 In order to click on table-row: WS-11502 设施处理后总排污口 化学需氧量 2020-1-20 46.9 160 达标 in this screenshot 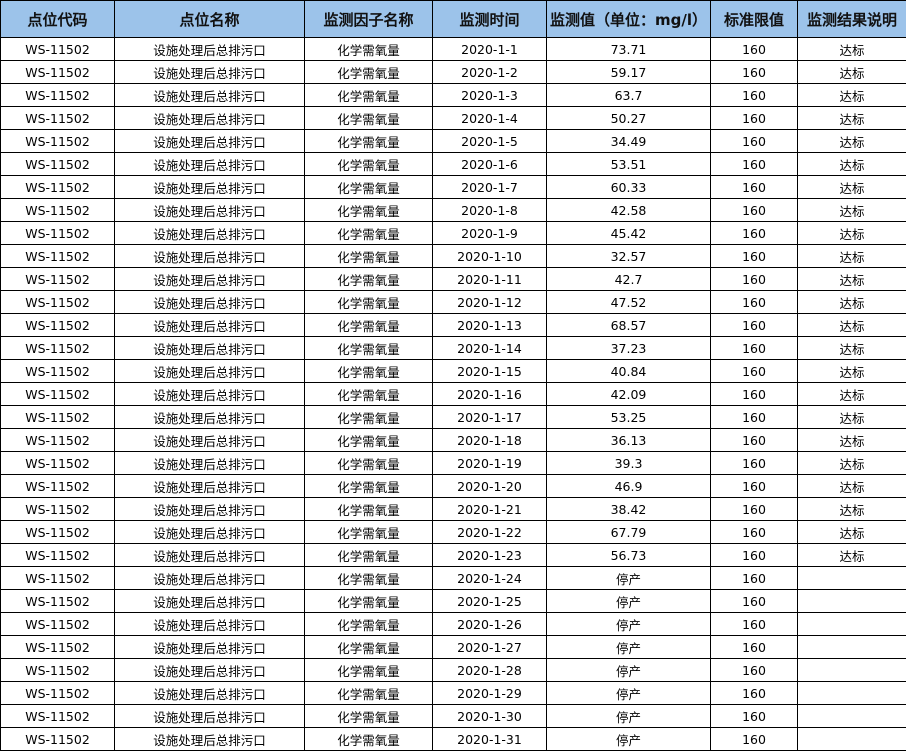, I will do `click(453, 486)`.